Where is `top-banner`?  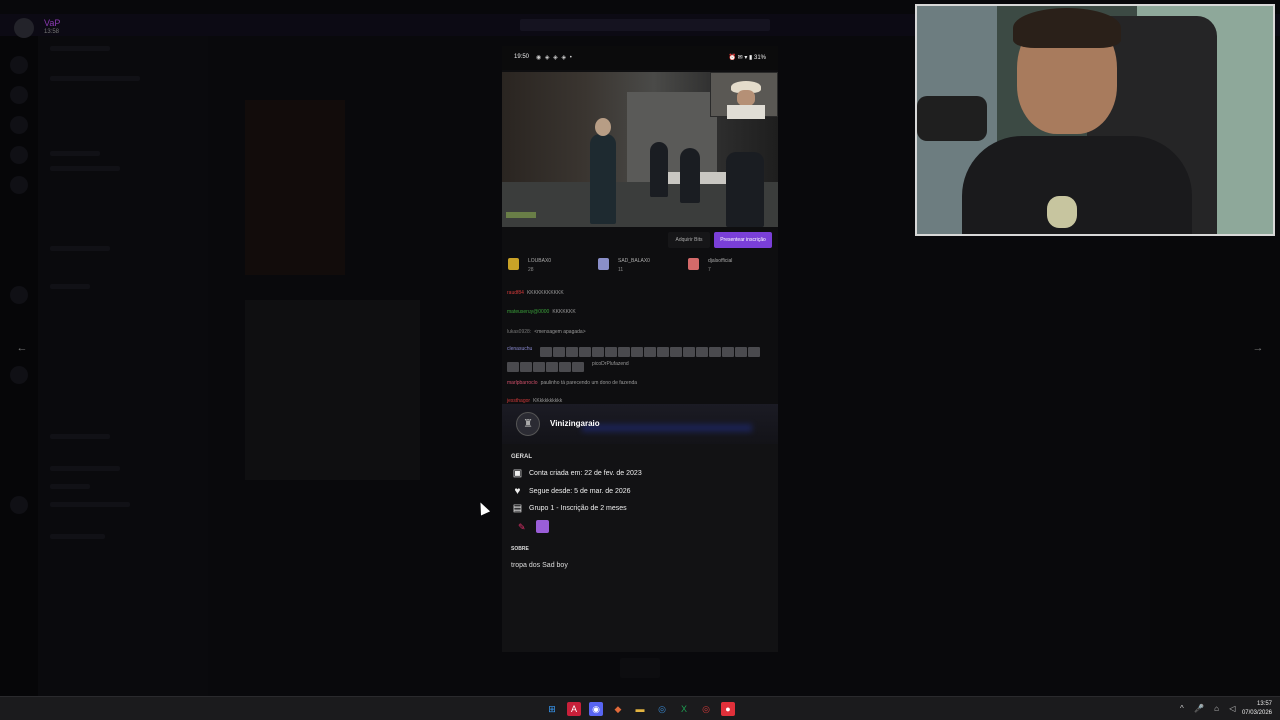 top-banner is located at coordinates (645, 25).